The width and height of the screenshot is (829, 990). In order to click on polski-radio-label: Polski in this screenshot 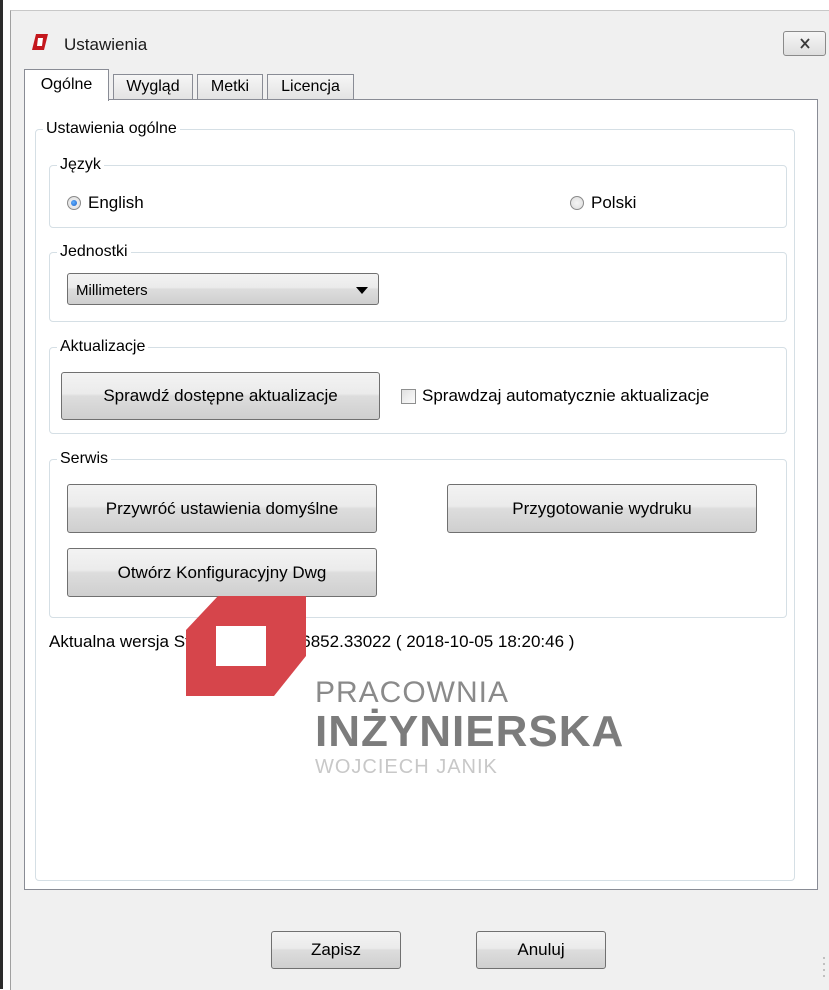, I will do `click(613, 203)`.